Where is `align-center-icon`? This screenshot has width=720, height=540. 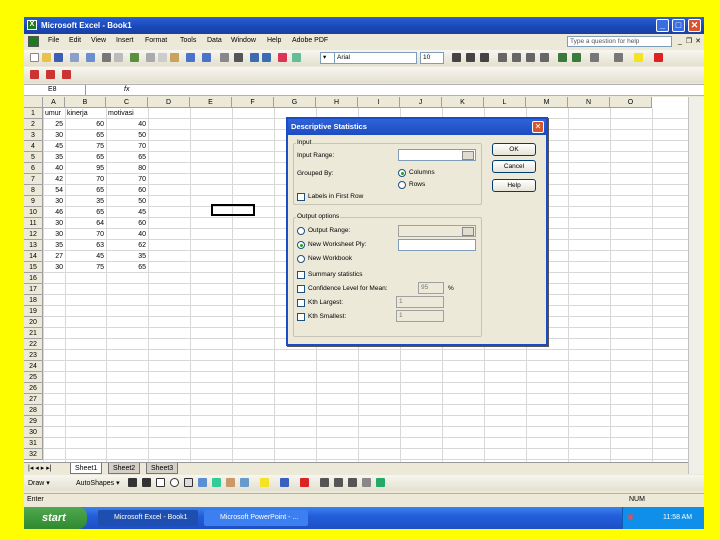
align-center-icon is located at coordinates (516, 57).